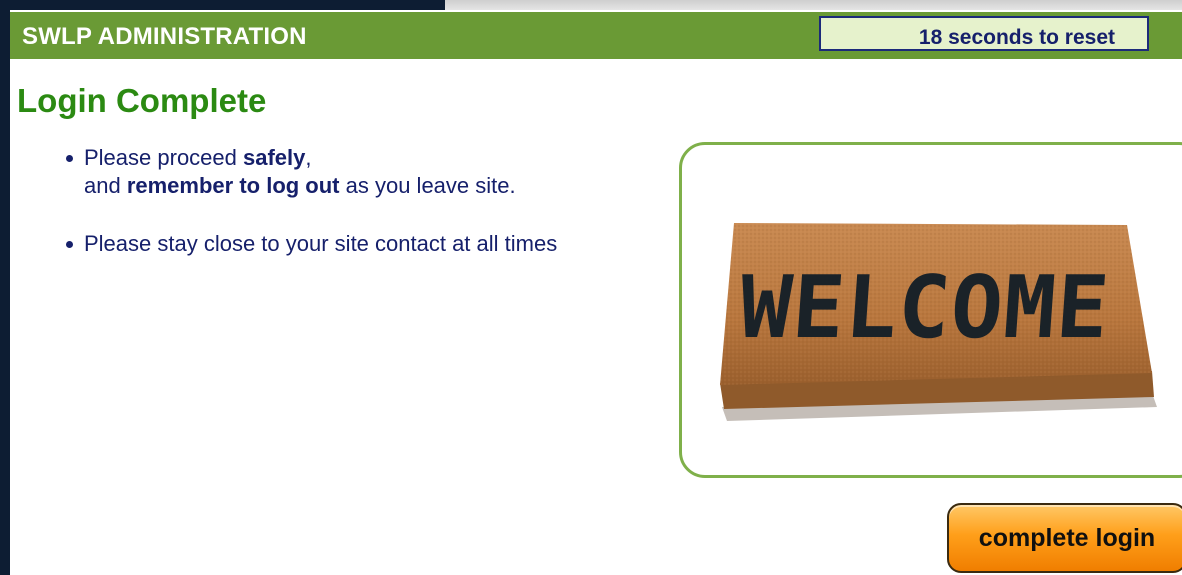 The height and width of the screenshot is (575, 1182). What do you see at coordinates (1067, 538) in the screenshot?
I see `complete-login-label: complete login` at bounding box center [1067, 538].